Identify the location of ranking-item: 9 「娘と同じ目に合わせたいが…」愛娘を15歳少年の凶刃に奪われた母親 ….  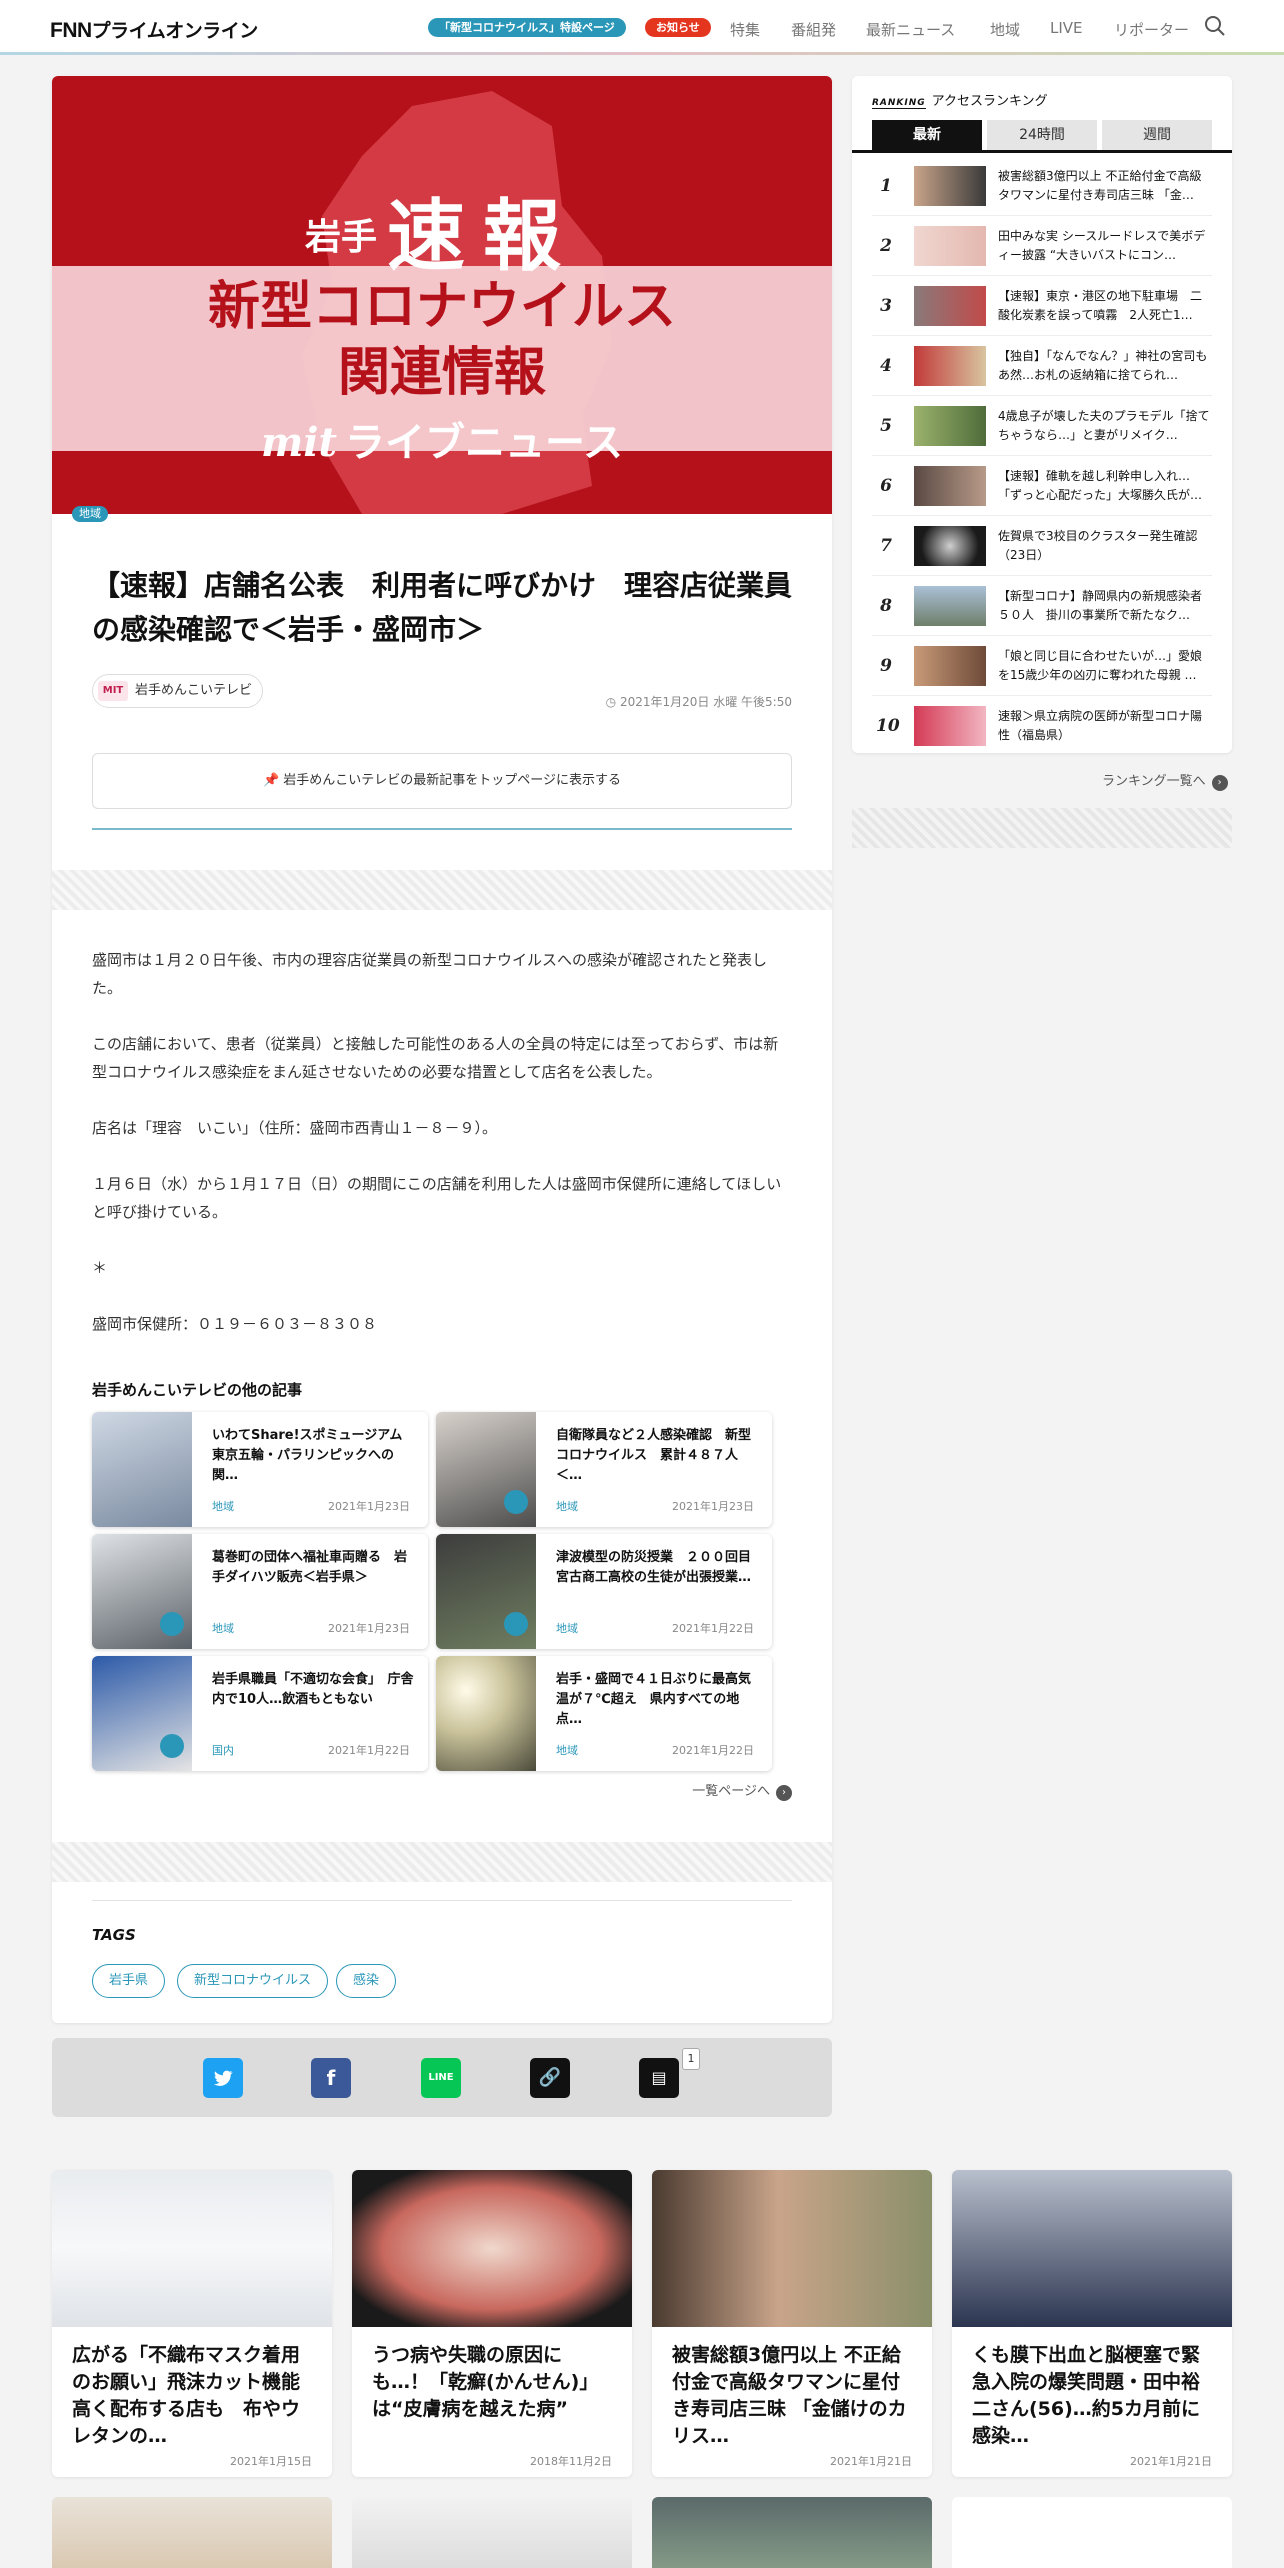
(1042, 666).